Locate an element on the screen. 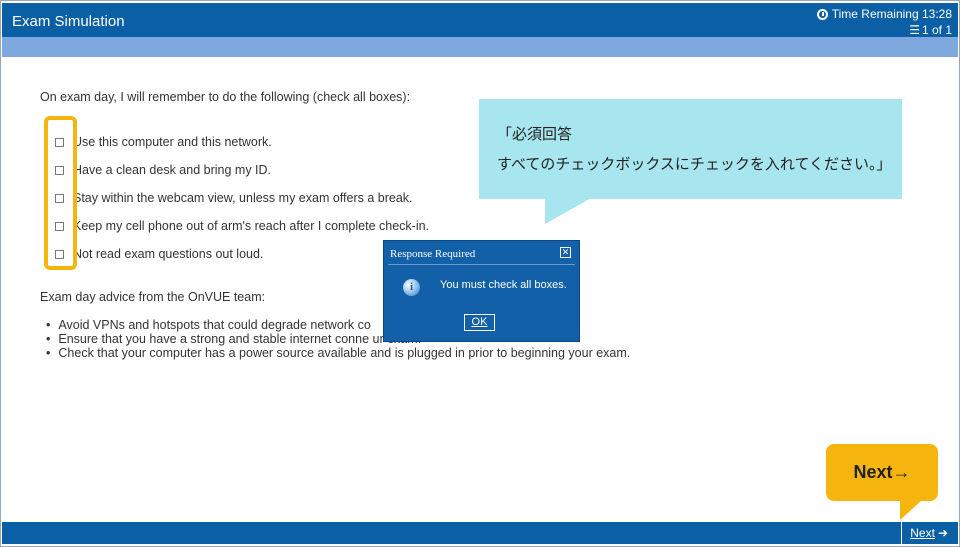 The height and width of the screenshot is (547, 960). timer-text: Time Remaining 13:28 is located at coordinates (891, 14).